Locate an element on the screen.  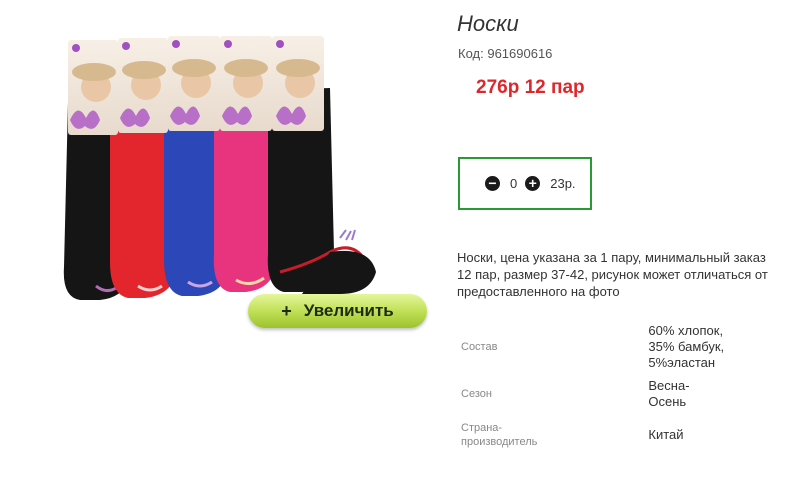
spec-value: 60% хлопок, 35% бамбук, 5%эластан is located at coordinates (702, 347).